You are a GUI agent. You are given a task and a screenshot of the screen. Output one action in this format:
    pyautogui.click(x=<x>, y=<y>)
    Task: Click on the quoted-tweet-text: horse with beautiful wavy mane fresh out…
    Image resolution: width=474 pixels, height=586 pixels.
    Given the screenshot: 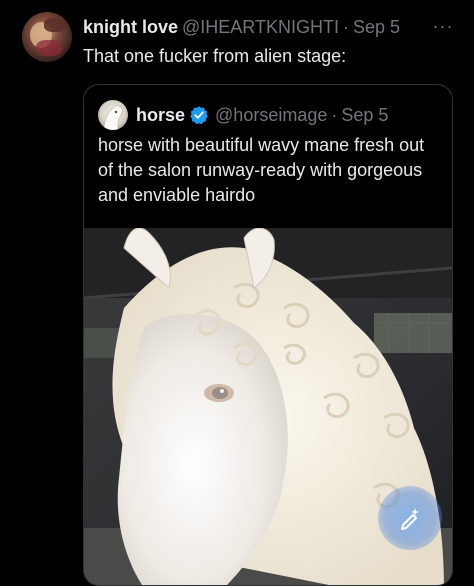 What is the action you would take?
    pyautogui.click(x=261, y=170)
    